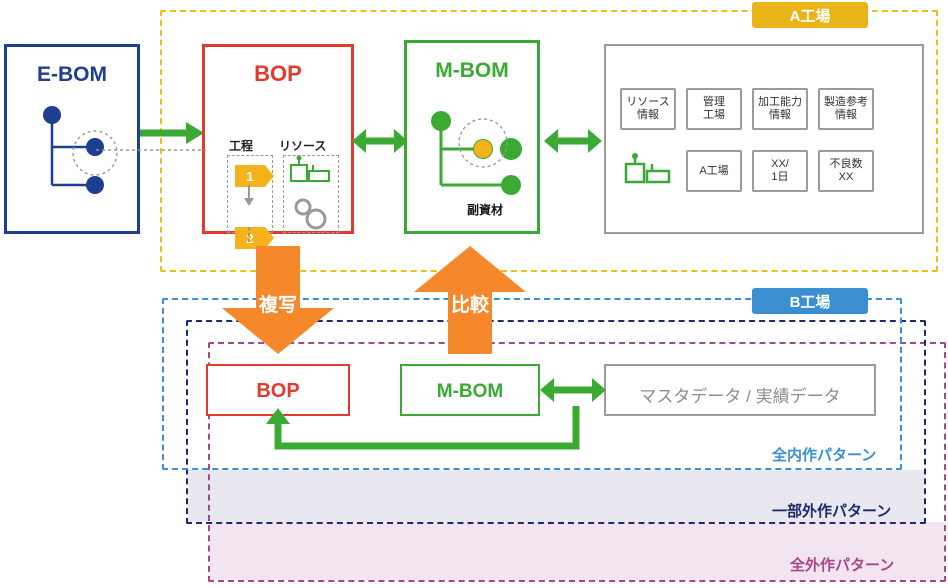  What do you see at coordinates (824, 455) in the screenshot?
I see `label-all-inhouse-pattern: 全内作パターン` at bounding box center [824, 455].